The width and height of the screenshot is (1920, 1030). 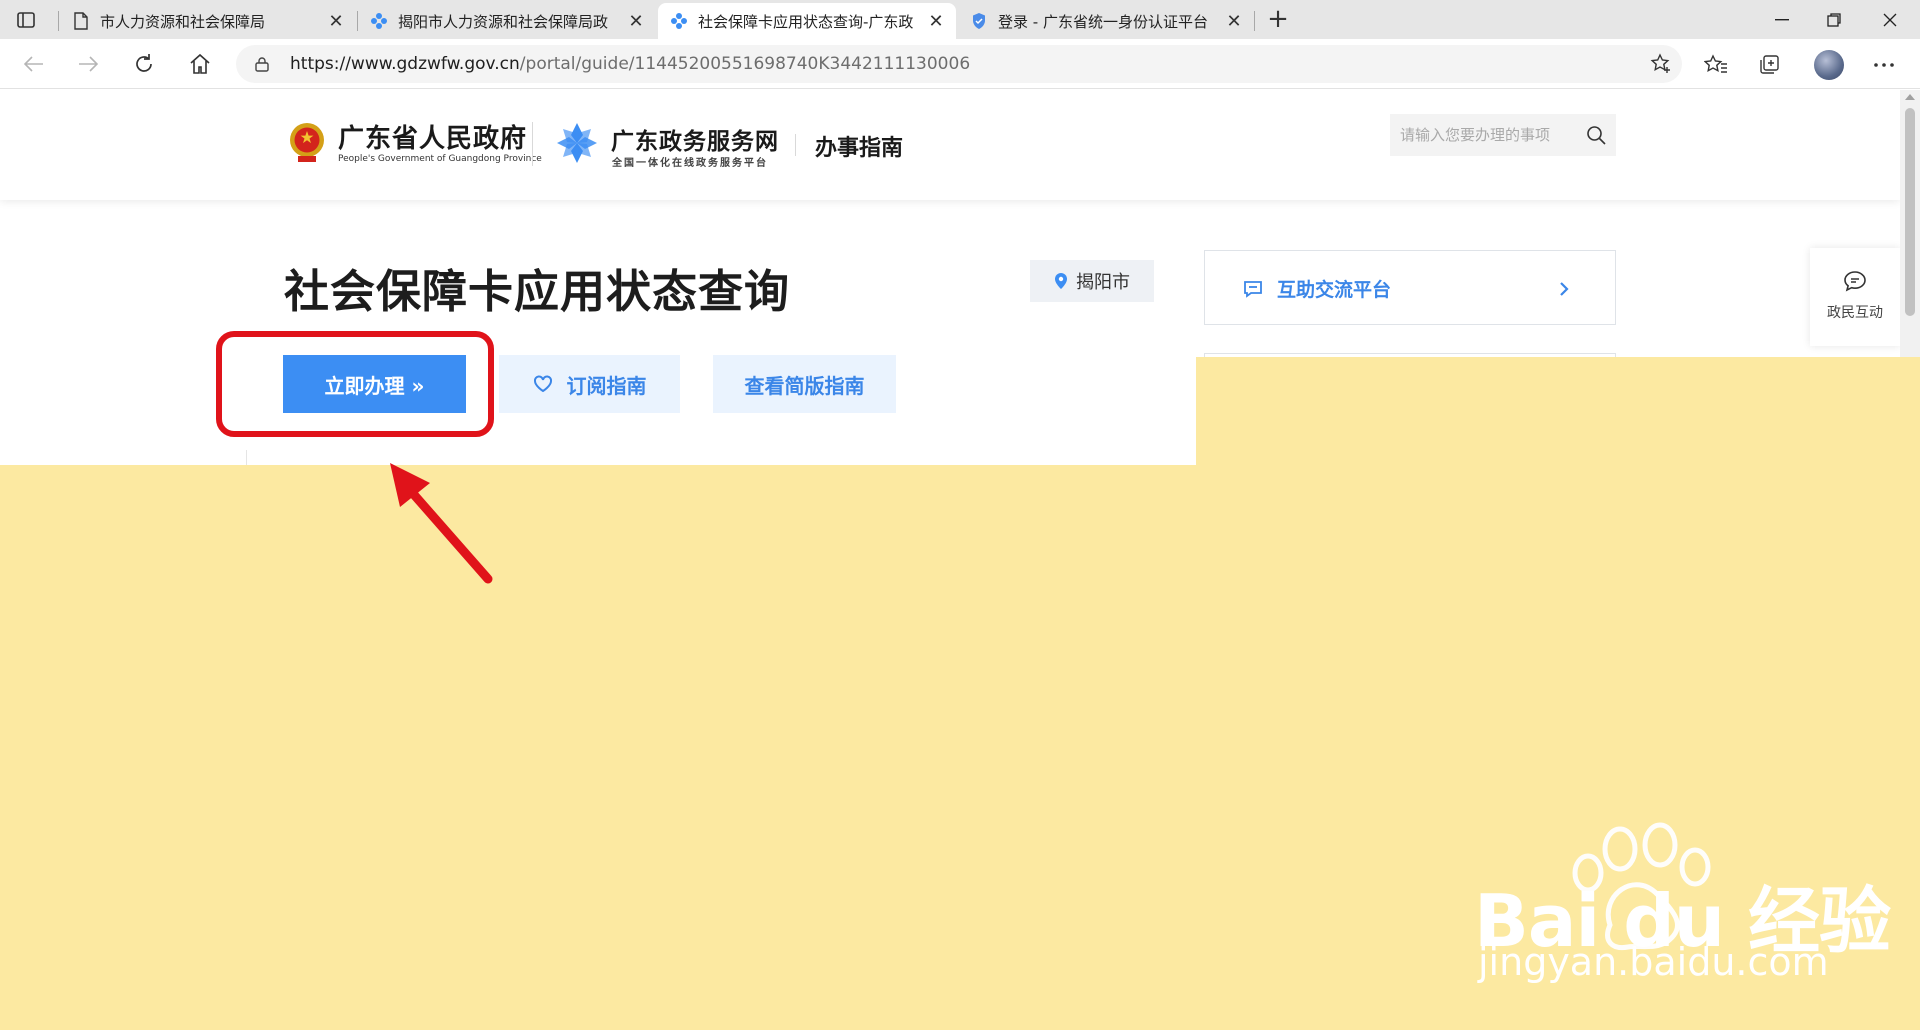 I want to click on region-label: 揭阳市, so click(x=1103, y=282).